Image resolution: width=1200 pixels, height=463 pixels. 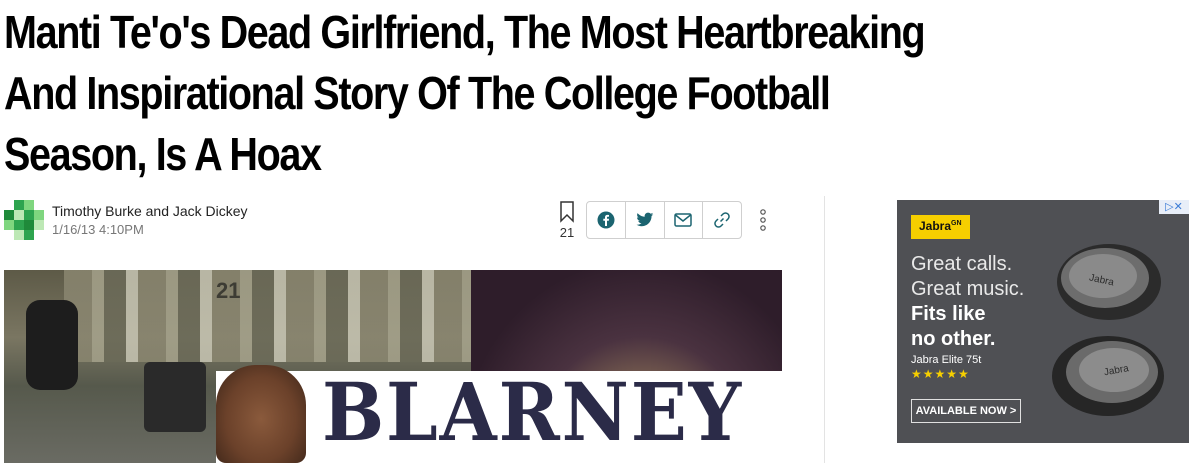 What do you see at coordinates (968, 289) in the screenshot?
I see `ad-line-2: Great music.` at bounding box center [968, 289].